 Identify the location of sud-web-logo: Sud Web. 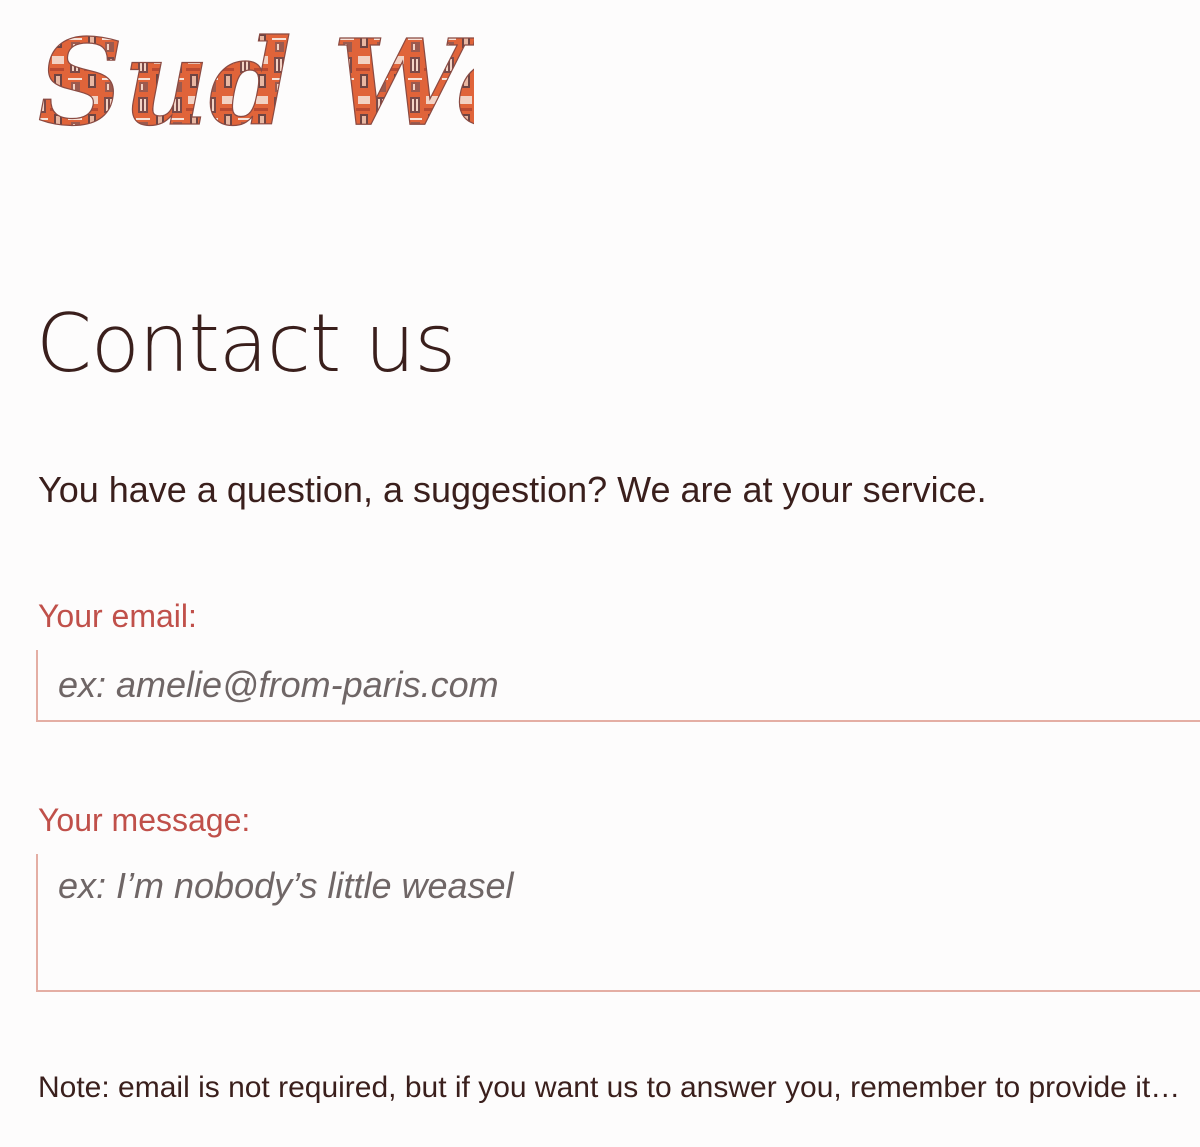
(254, 84).